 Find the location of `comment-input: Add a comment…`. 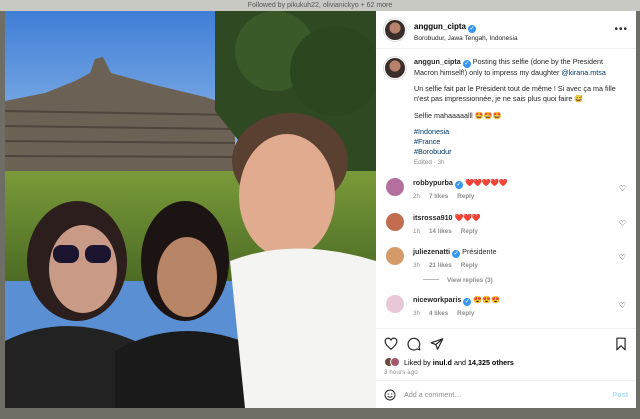

comment-input: Add a comment… is located at coordinates (508, 394).